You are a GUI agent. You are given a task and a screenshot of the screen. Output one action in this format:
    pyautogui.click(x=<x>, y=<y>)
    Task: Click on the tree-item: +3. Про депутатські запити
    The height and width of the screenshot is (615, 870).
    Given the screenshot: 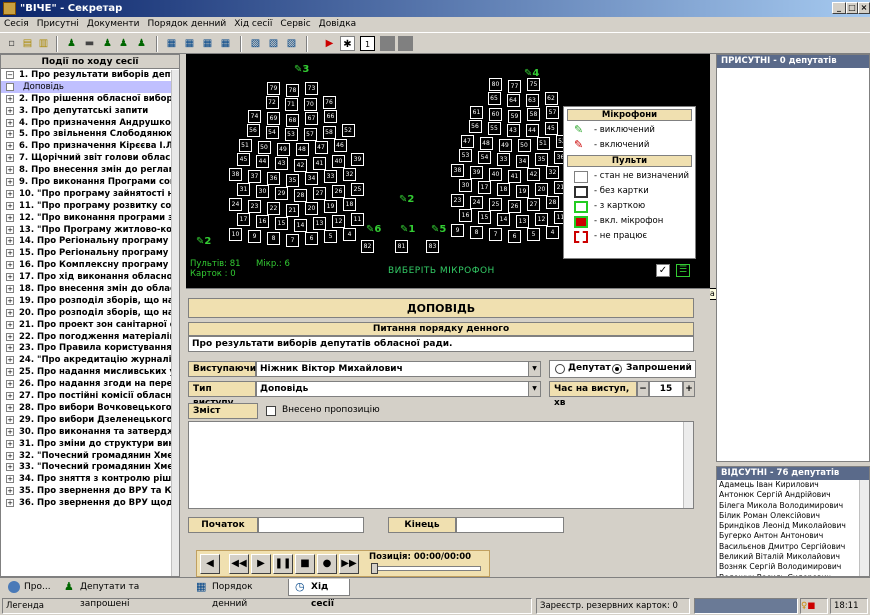 What is the action you would take?
    pyautogui.click(x=90, y=111)
    